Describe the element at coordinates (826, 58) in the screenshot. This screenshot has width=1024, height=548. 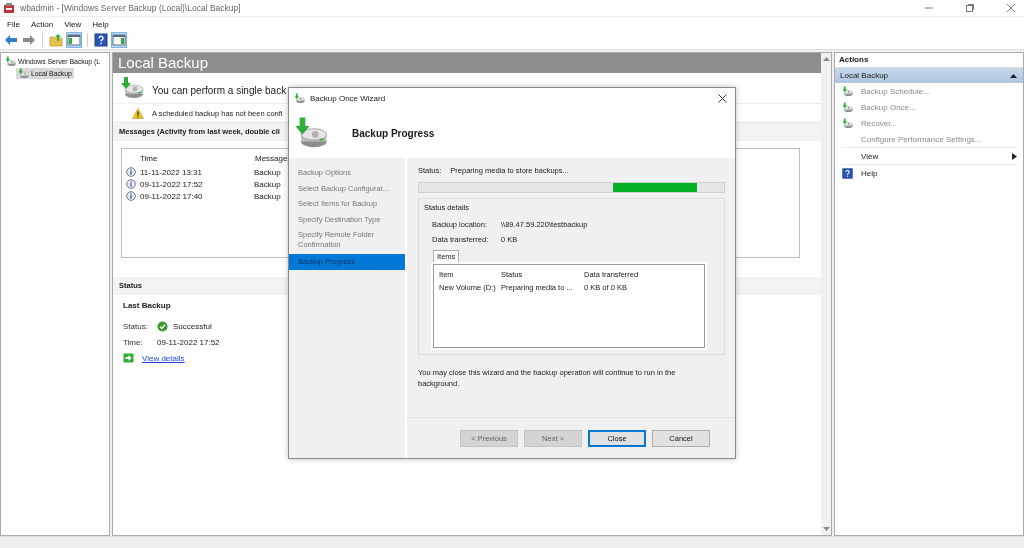
I see `scroll-up-icon` at that location.